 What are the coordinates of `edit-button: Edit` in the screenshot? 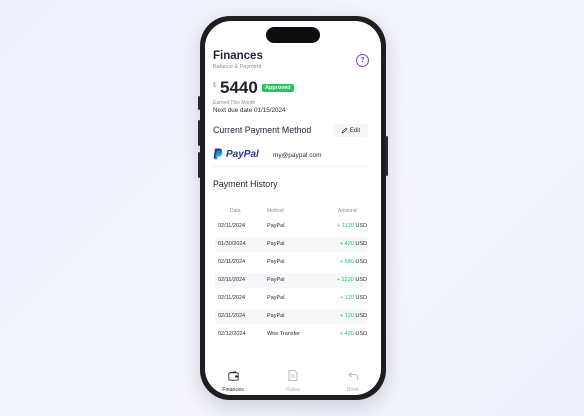 It's located at (350, 130).